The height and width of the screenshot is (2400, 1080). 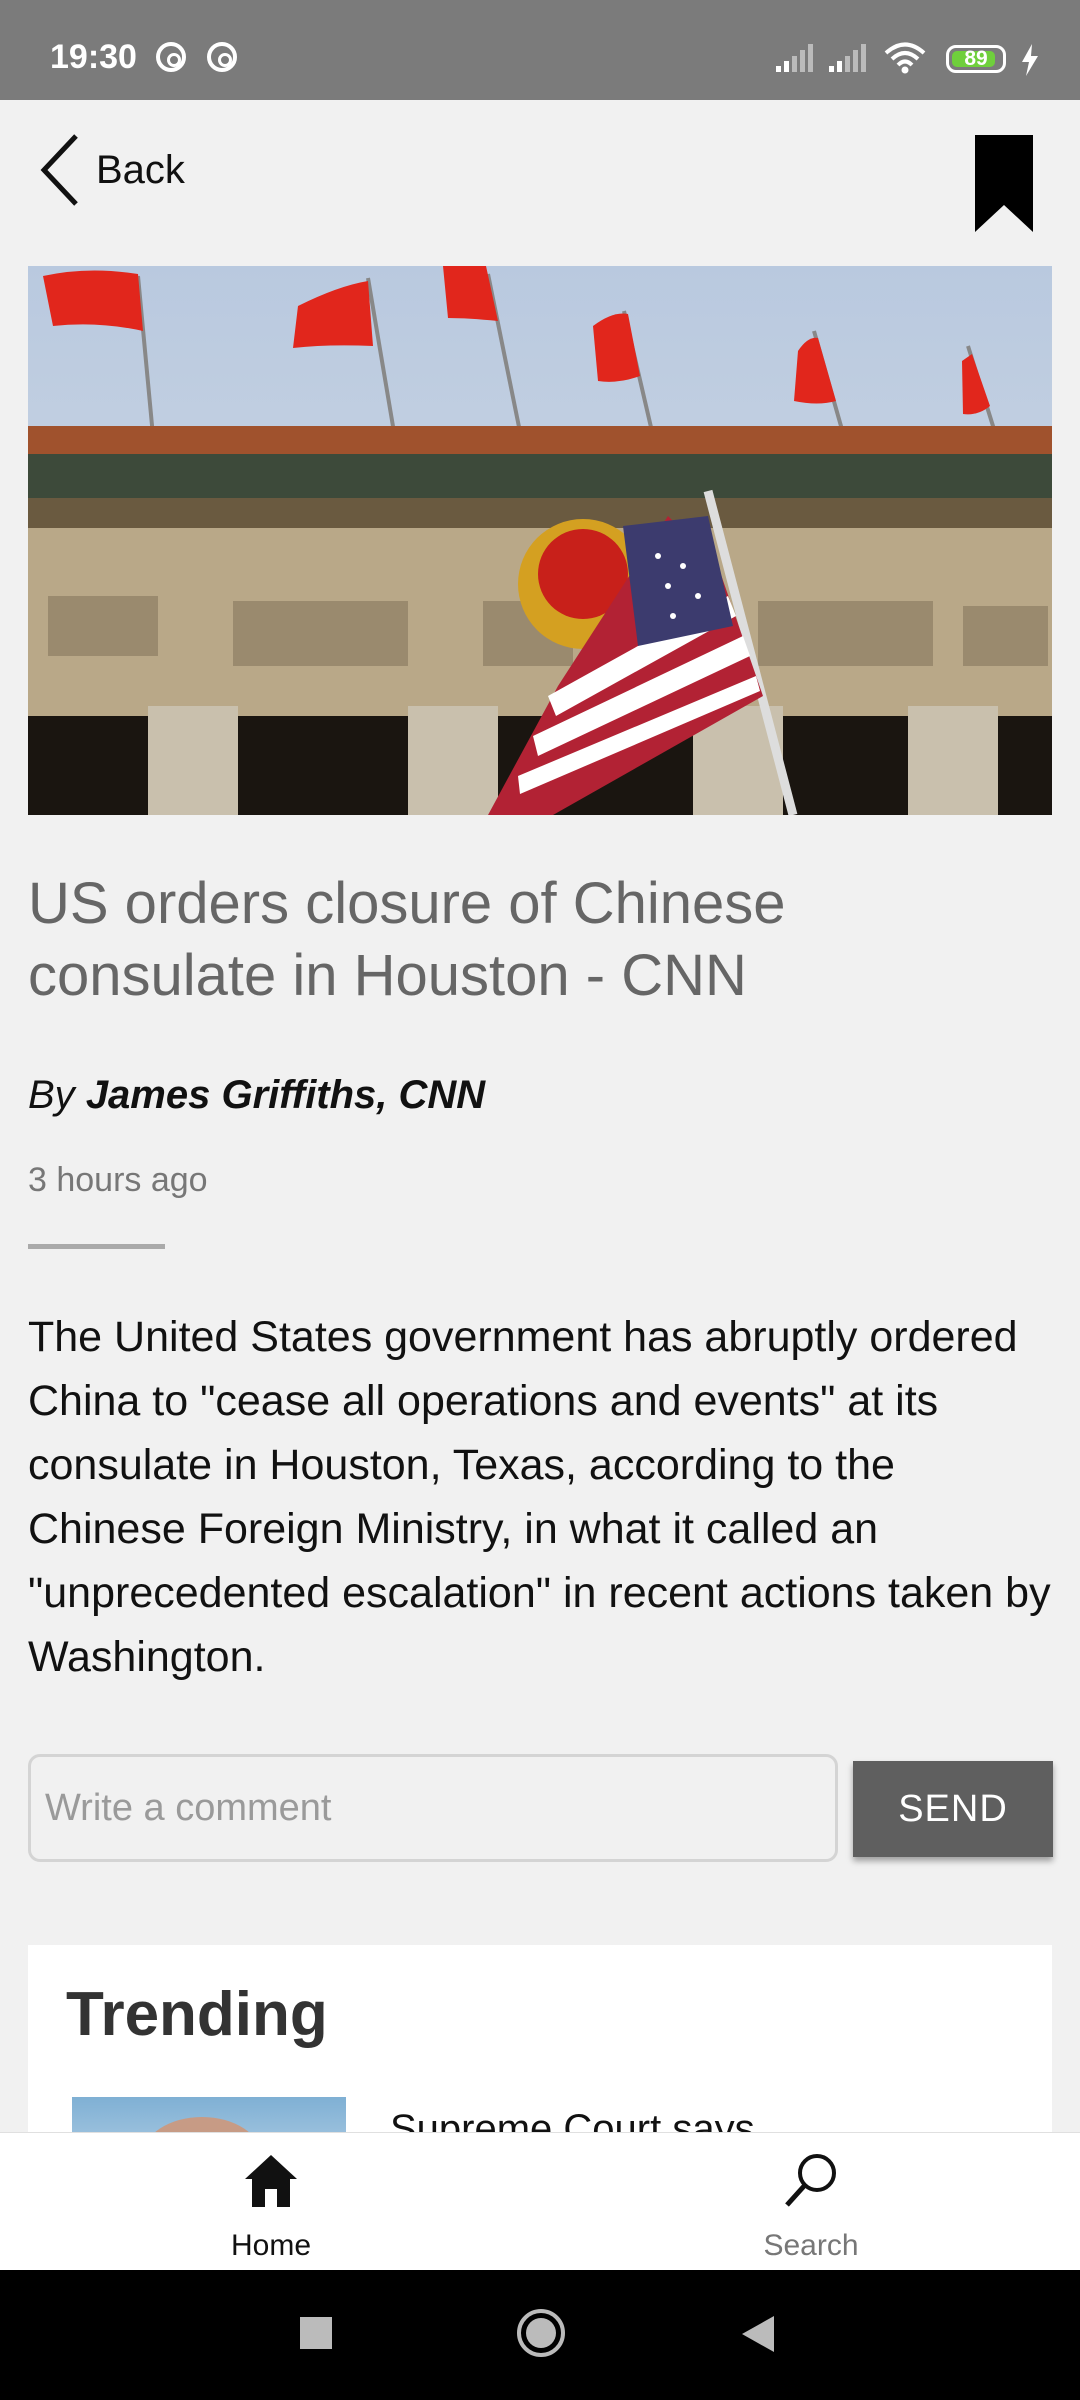 I want to click on home-icon, so click(x=271, y=2181).